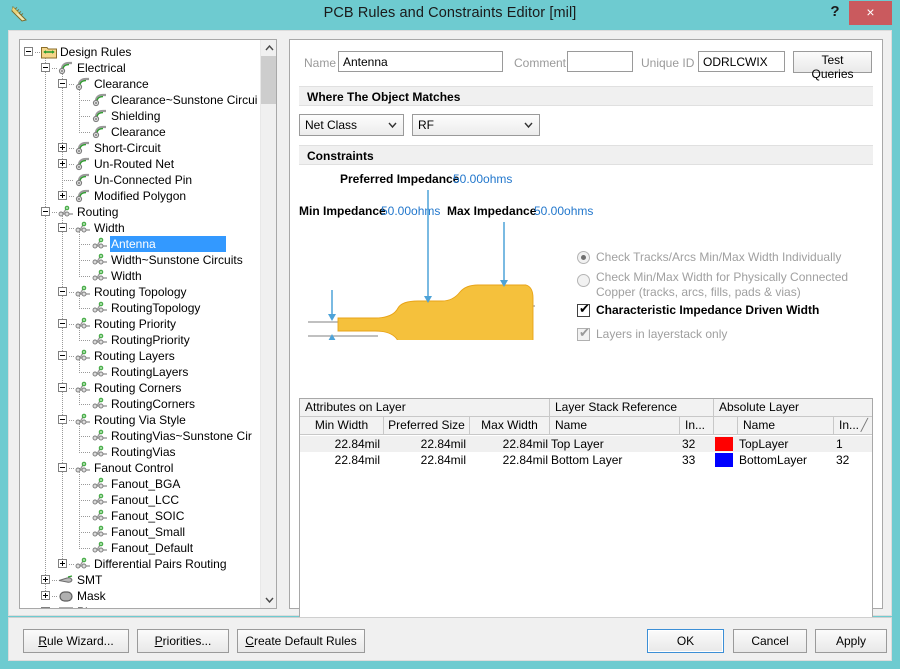 The width and height of the screenshot is (900, 669). Describe the element at coordinates (140, 340) in the screenshot. I see `tree-node: RoutingPriority` at that location.